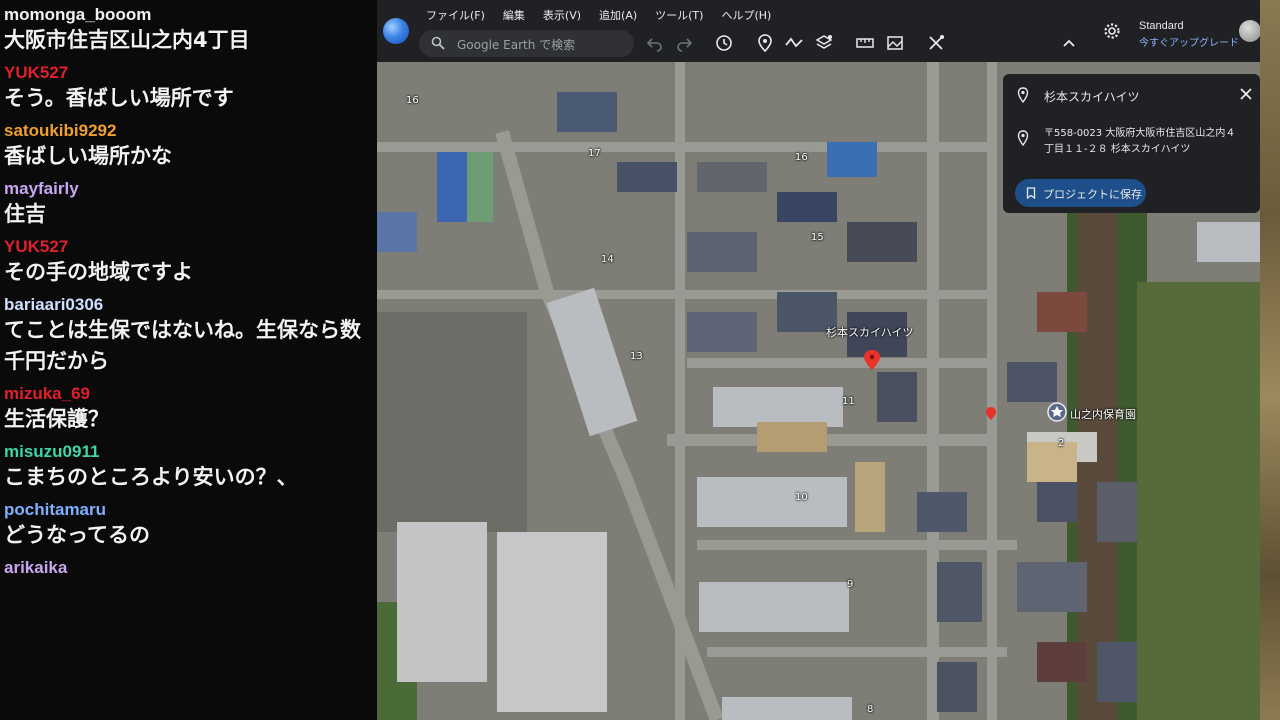 Image resolution: width=1280 pixels, height=720 pixels. Describe the element at coordinates (1189, 41) in the screenshot. I see `upgrade-link: 今すぐアップグレード` at that location.